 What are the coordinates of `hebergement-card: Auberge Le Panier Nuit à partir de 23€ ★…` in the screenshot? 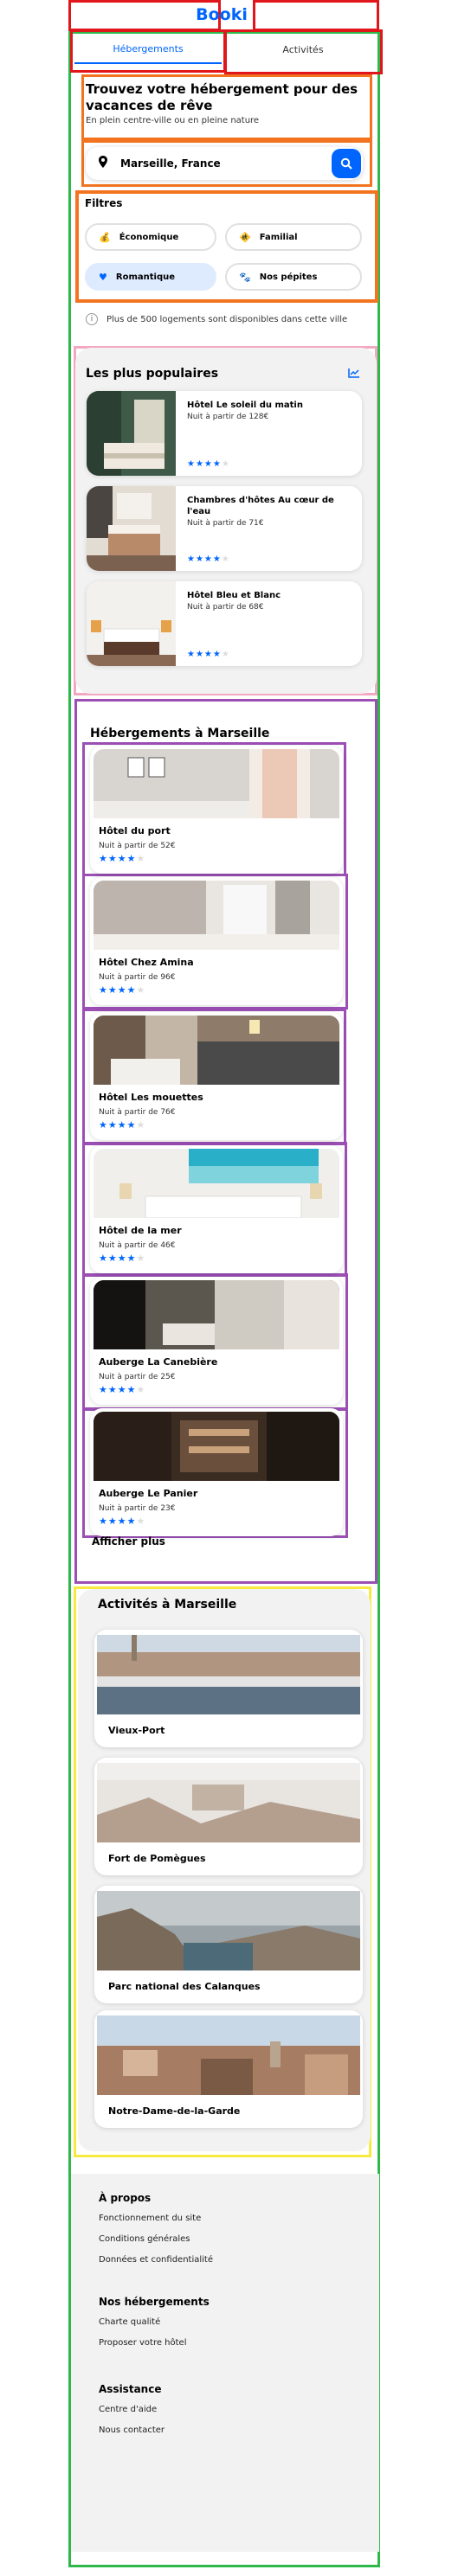 It's located at (216, 1472).